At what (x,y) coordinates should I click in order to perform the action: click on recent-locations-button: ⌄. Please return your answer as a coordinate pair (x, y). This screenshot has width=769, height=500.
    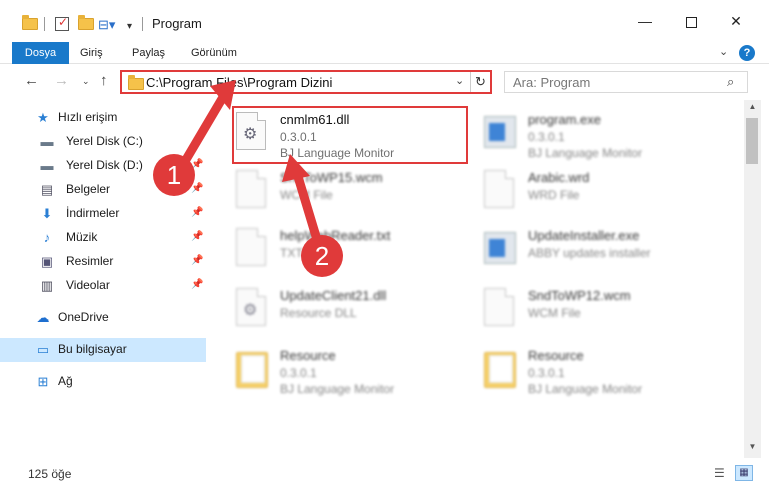
    Looking at the image, I should click on (86, 81).